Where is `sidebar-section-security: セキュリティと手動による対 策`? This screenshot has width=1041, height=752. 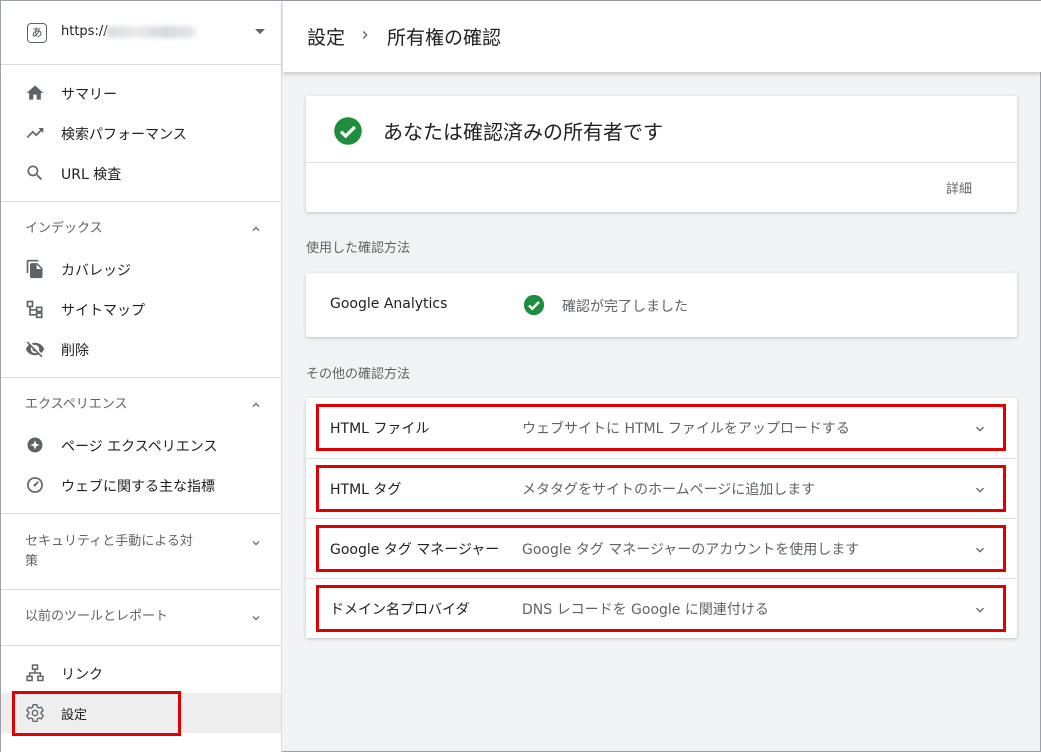
sidebar-section-security: セキュリティと手動による対 策 is located at coordinates (141, 551).